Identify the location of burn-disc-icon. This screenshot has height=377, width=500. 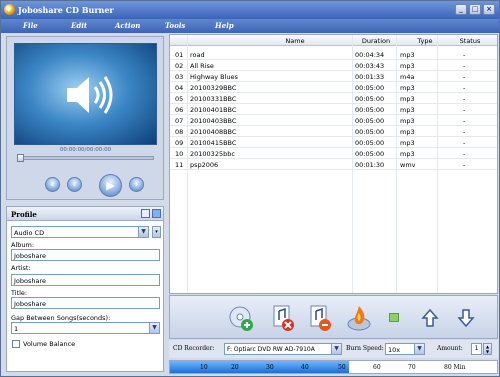
(359, 318).